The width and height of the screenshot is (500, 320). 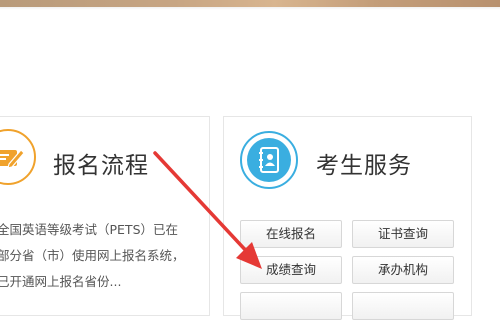 What do you see at coordinates (291, 270) in the screenshot?
I see `score-query-button: 成绩查询` at bounding box center [291, 270].